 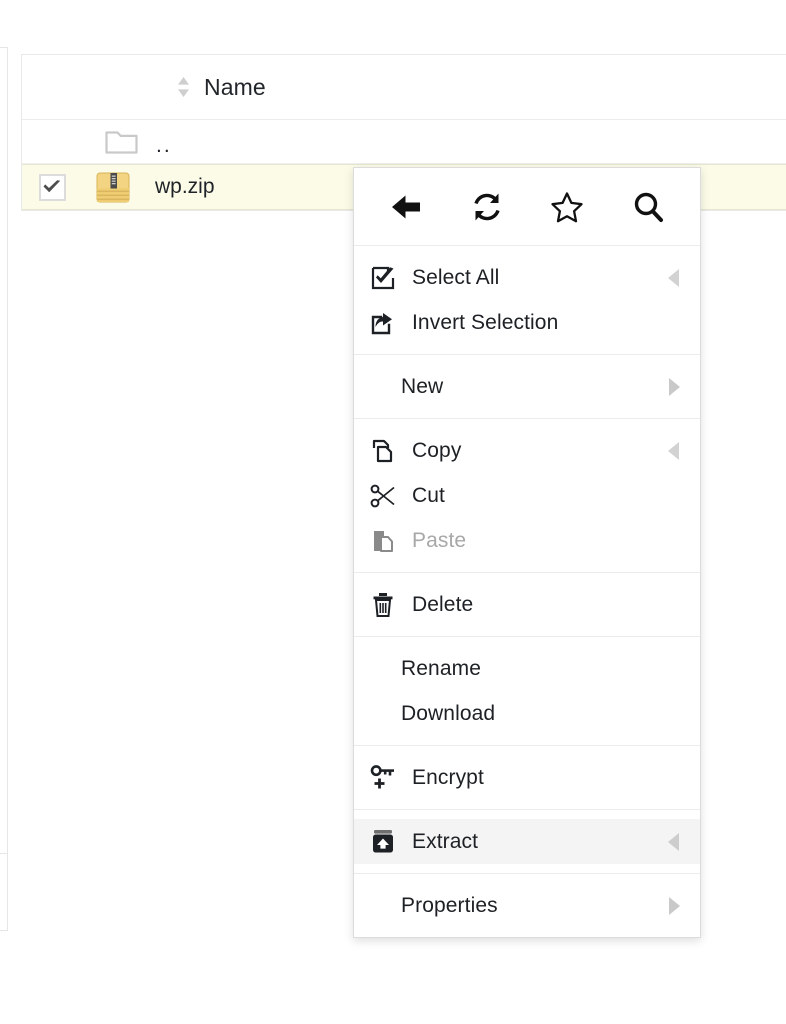 I want to click on sidebar-divider, so click(x=4, y=853).